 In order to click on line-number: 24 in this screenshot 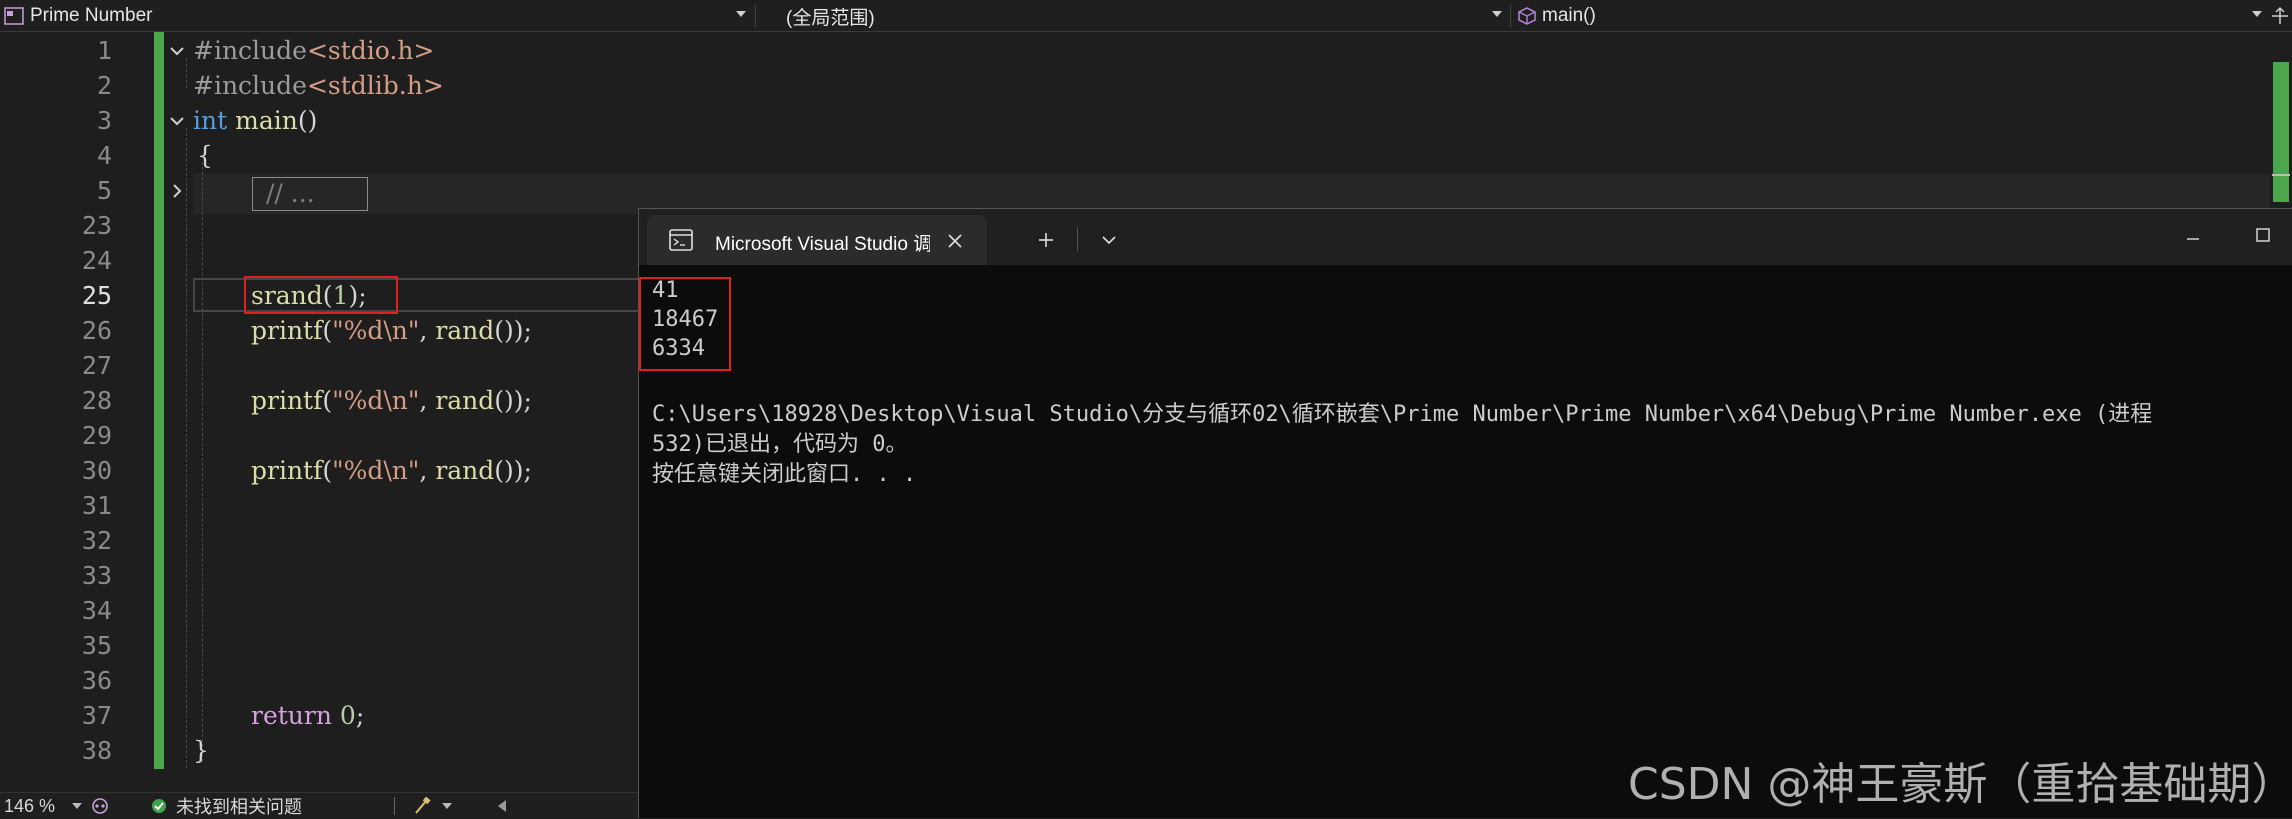, I will do `click(96, 260)`.